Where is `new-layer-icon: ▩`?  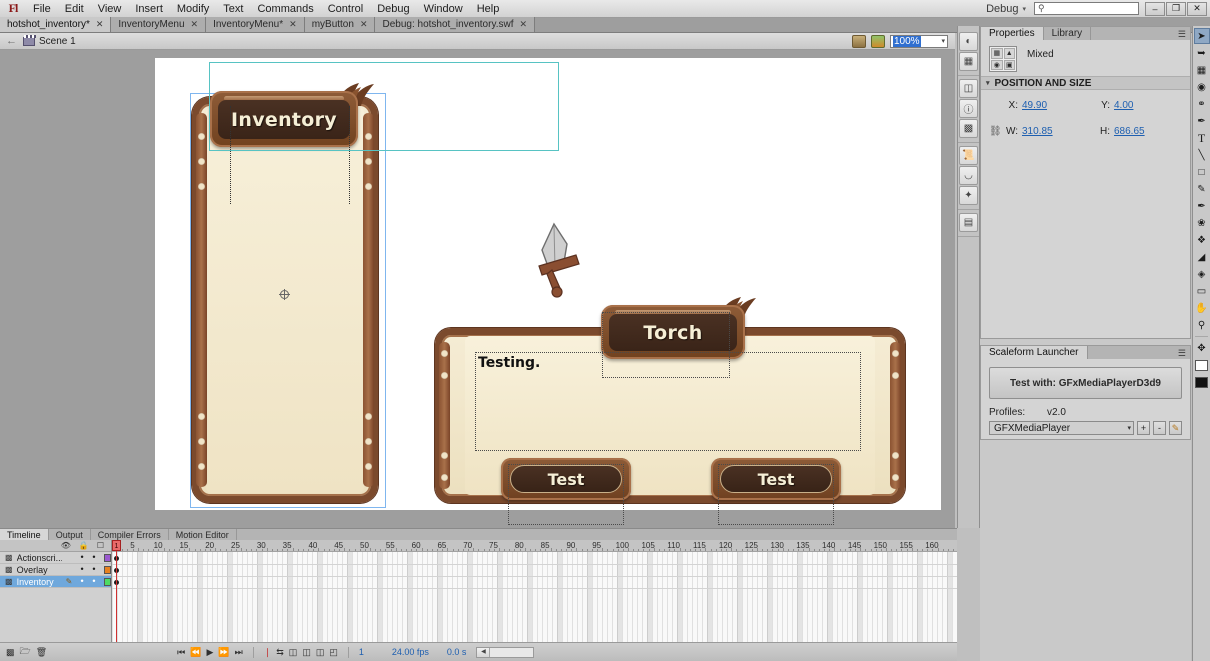 new-layer-icon: ▩ is located at coordinates (10, 652).